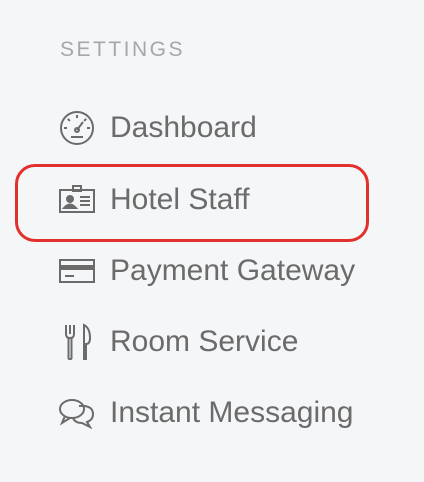 This screenshot has height=482, width=424. What do you see at coordinates (233, 270) in the screenshot?
I see `menu-item-label: Payment Gateway` at bounding box center [233, 270].